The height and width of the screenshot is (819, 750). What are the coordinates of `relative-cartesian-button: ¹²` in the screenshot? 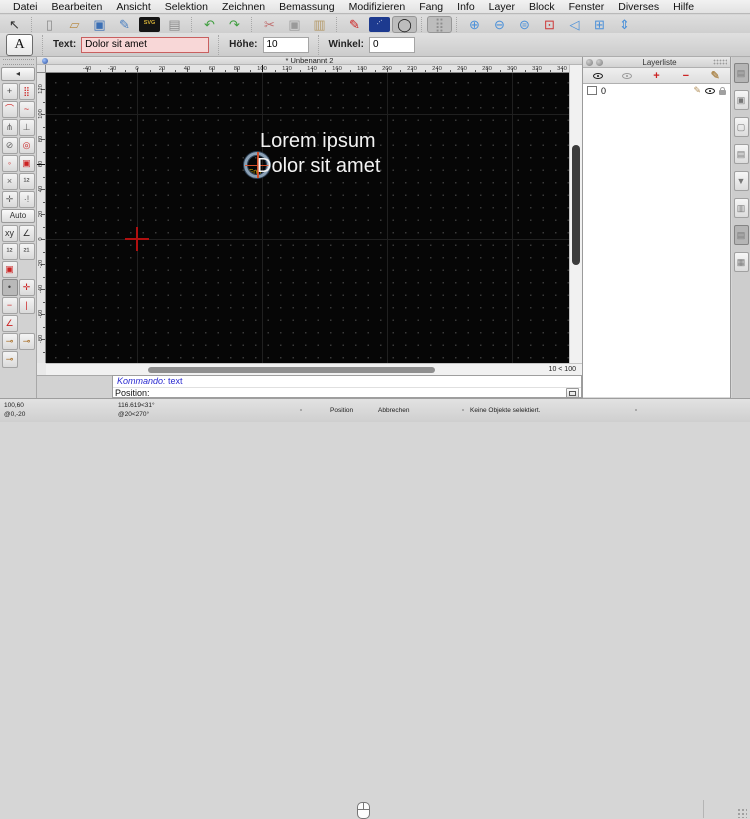 It's located at (9, 251).